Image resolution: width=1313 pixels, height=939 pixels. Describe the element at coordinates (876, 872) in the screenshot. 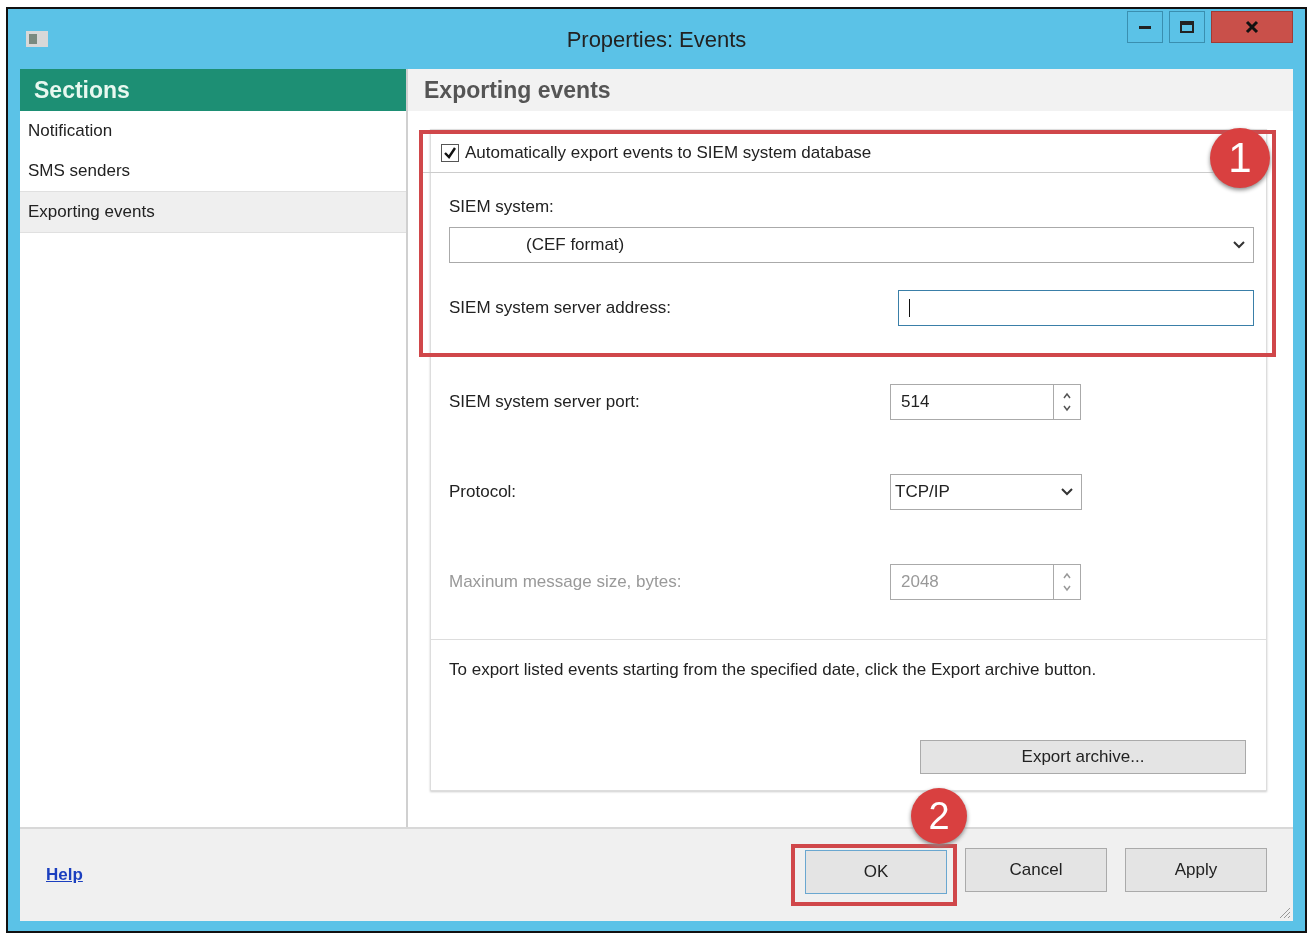

I see `dialog-button: OK` at that location.